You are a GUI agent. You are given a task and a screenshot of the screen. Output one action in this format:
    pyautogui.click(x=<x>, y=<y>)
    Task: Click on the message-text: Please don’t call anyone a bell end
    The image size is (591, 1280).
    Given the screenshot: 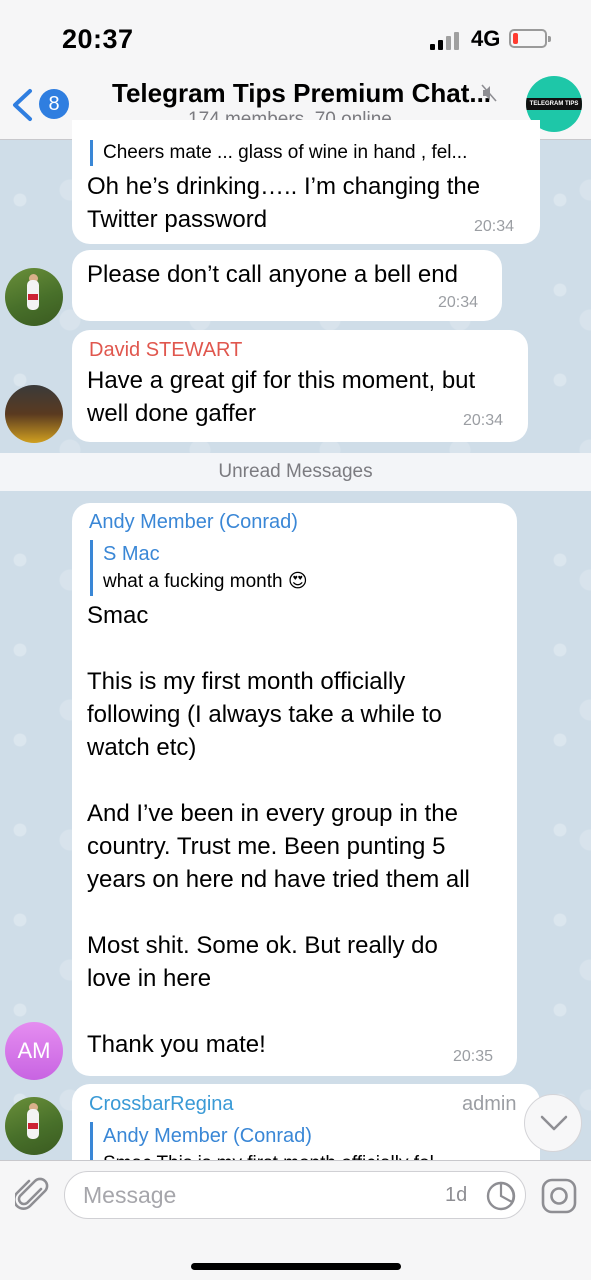 What is the action you would take?
    pyautogui.click(x=272, y=274)
    